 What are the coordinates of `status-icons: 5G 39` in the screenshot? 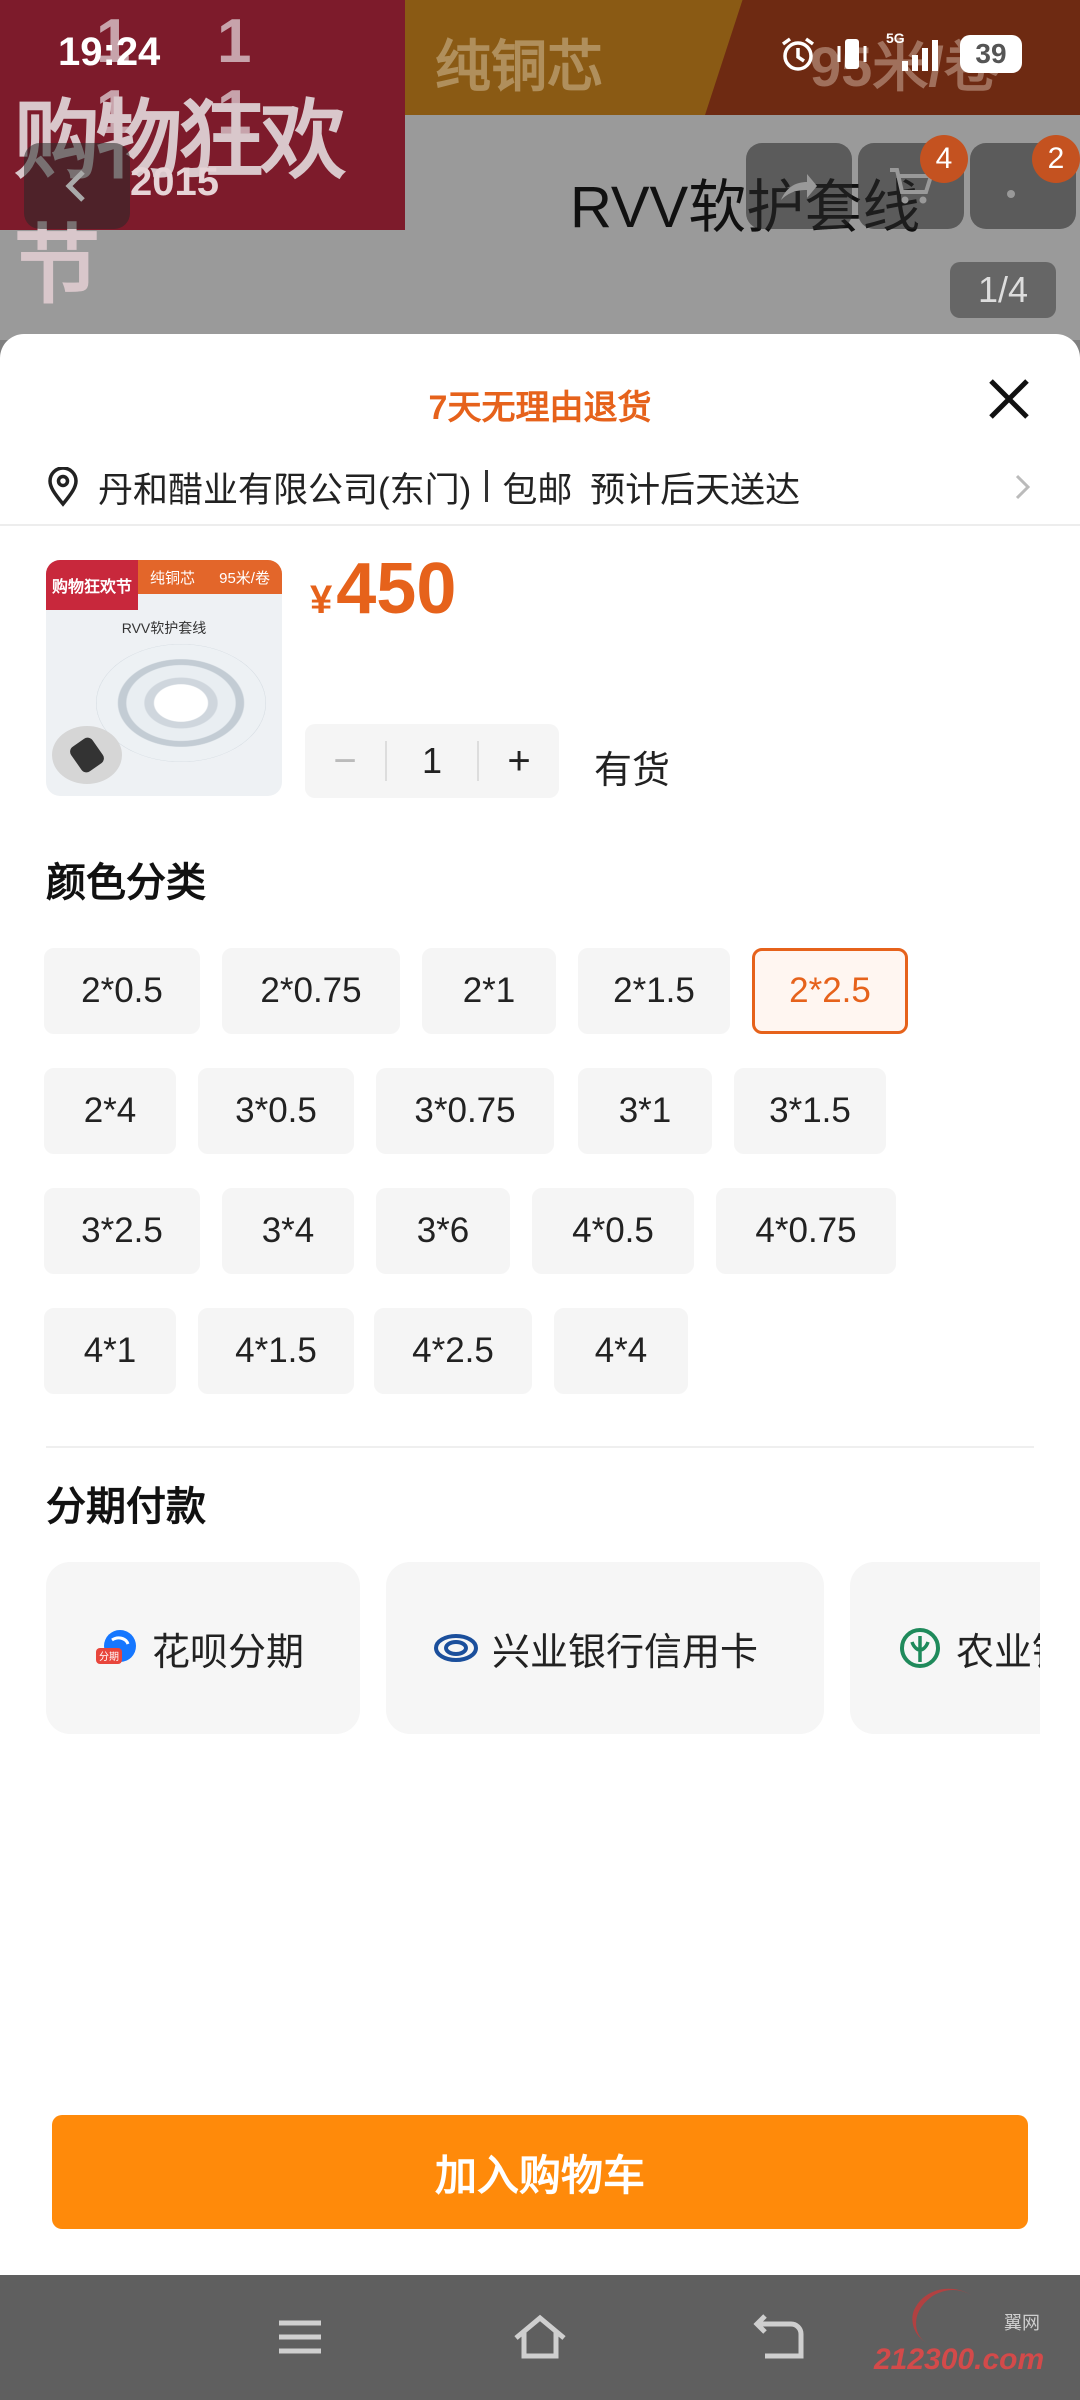 It's located at (900, 52).